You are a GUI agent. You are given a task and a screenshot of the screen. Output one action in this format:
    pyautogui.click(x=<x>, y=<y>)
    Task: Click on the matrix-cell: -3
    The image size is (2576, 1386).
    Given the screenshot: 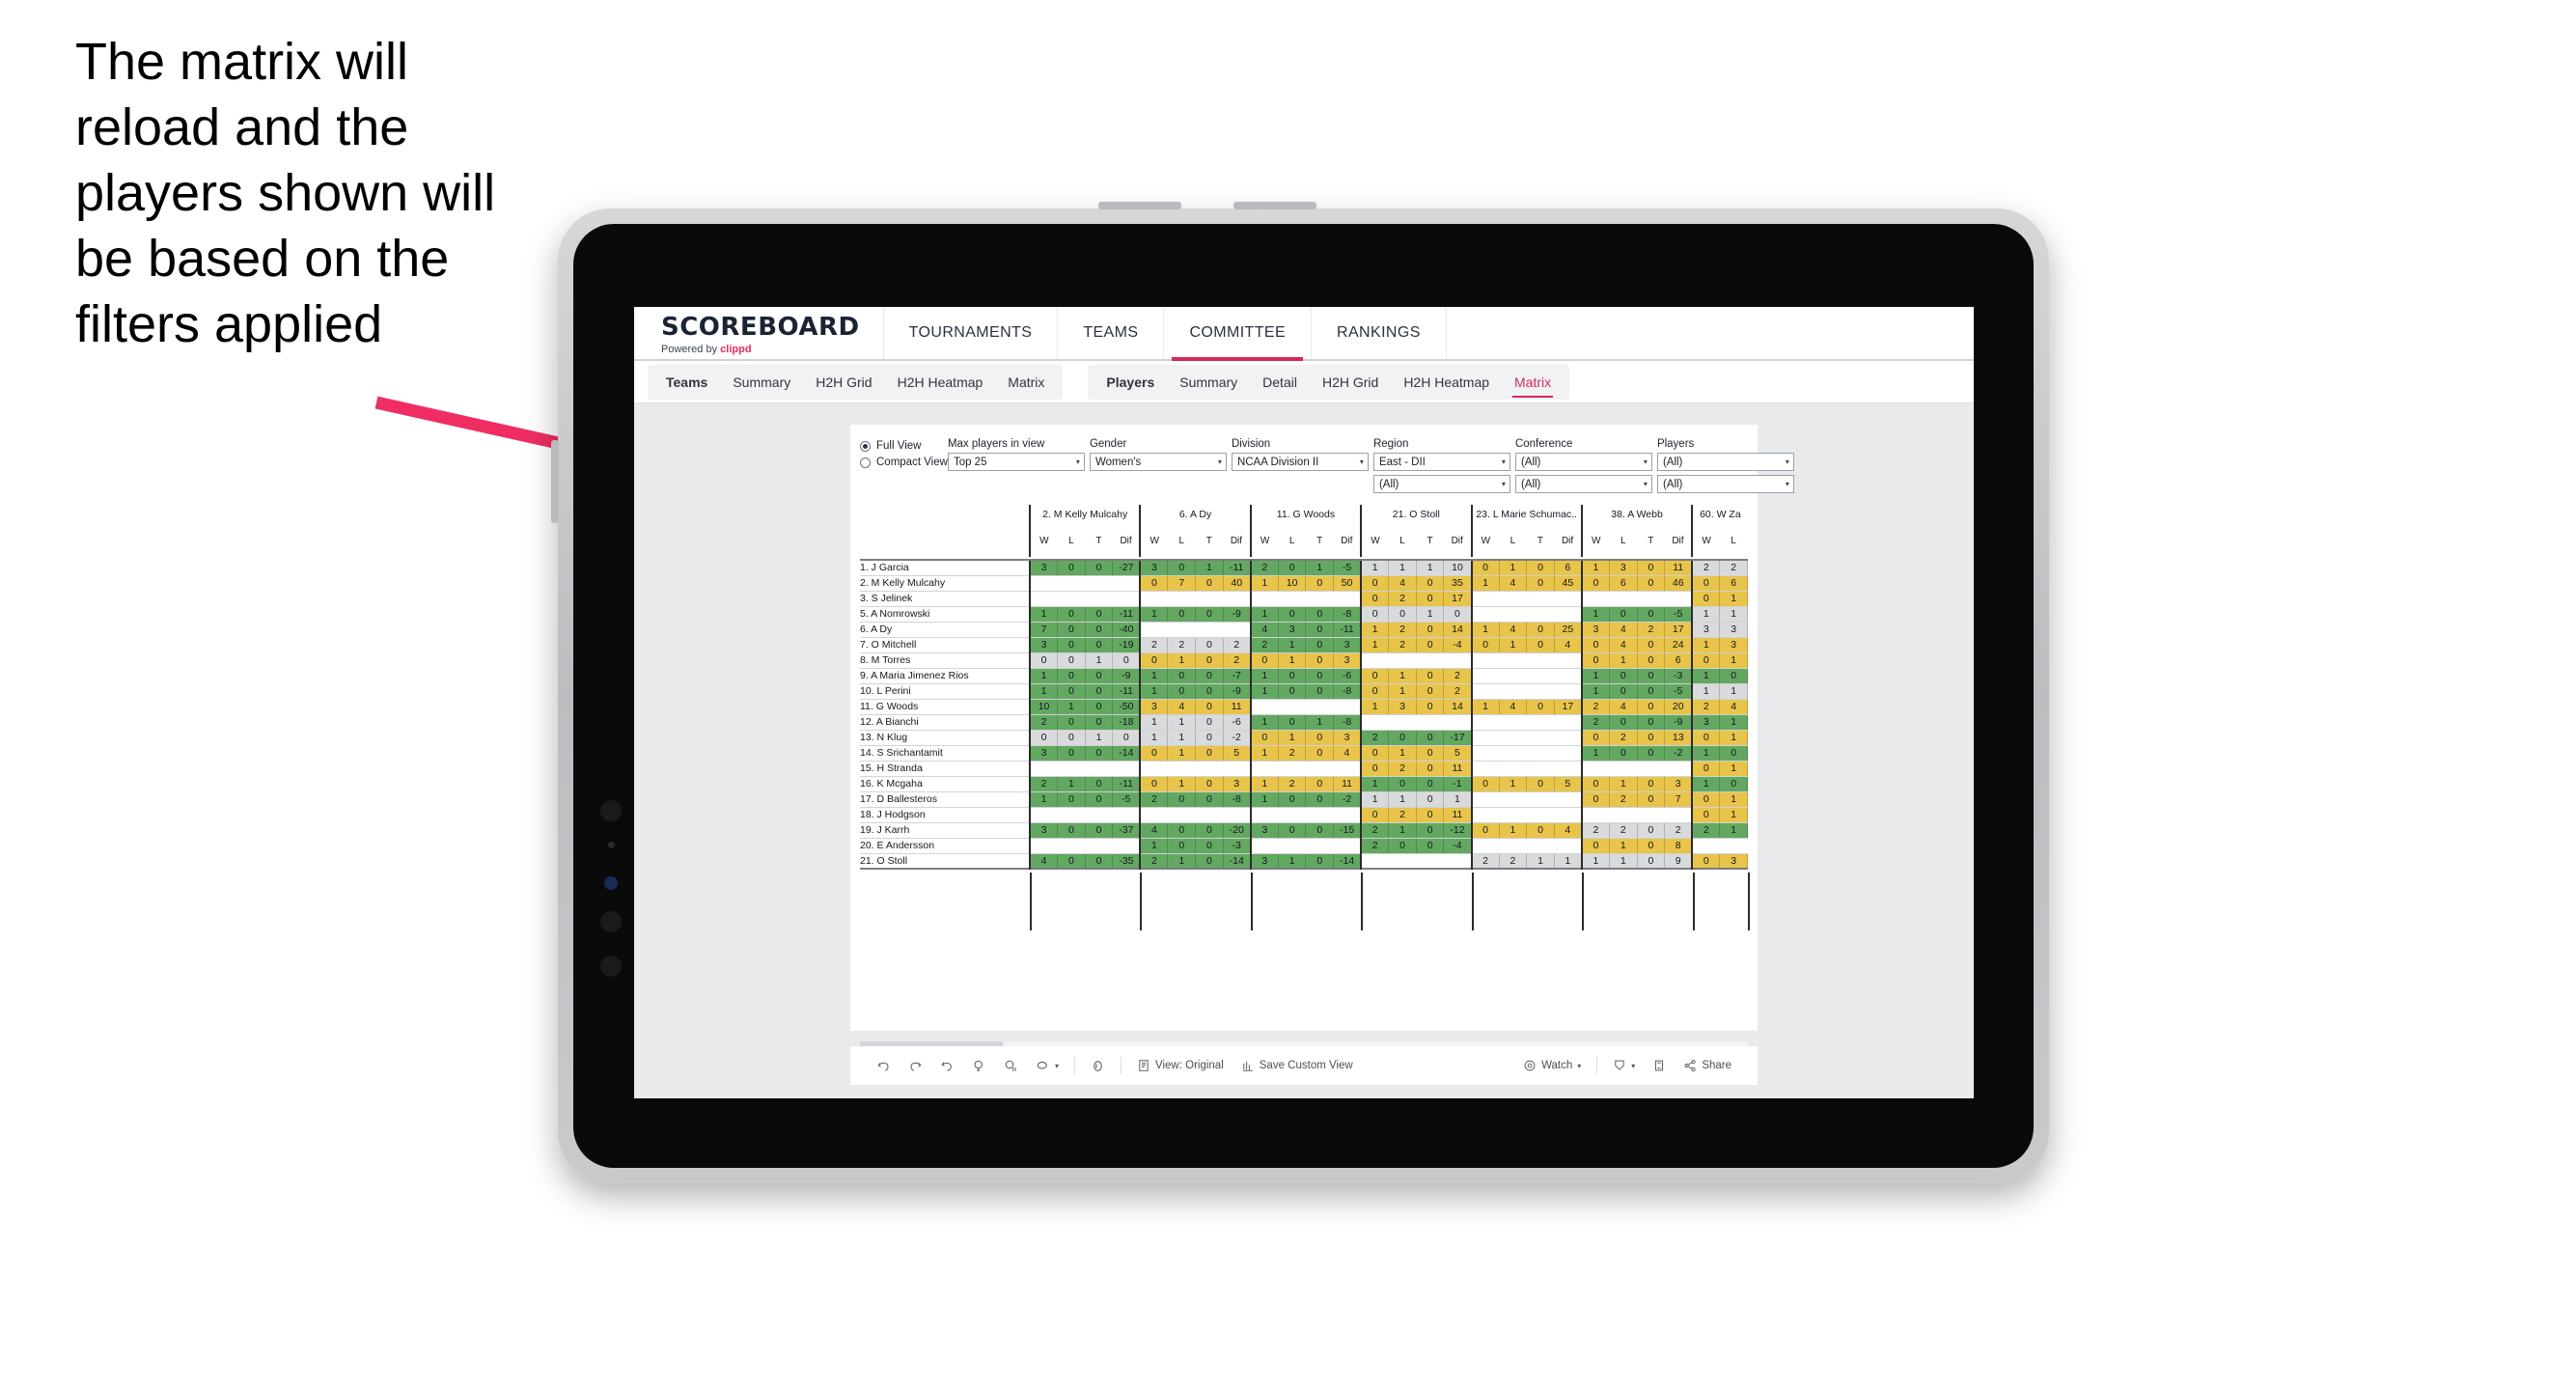 What is the action you would take?
    pyautogui.click(x=1678, y=676)
    